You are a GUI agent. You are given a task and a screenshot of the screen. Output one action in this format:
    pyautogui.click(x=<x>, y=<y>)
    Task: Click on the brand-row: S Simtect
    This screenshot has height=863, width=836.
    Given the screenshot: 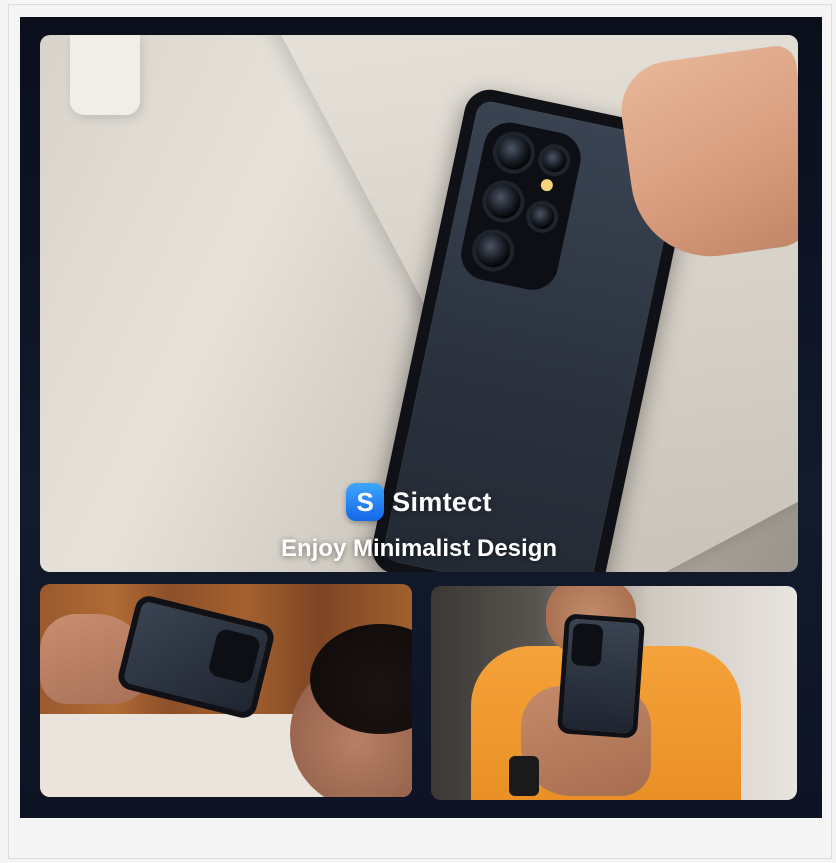 What is the action you would take?
    pyautogui.click(x=419, y=502)
    